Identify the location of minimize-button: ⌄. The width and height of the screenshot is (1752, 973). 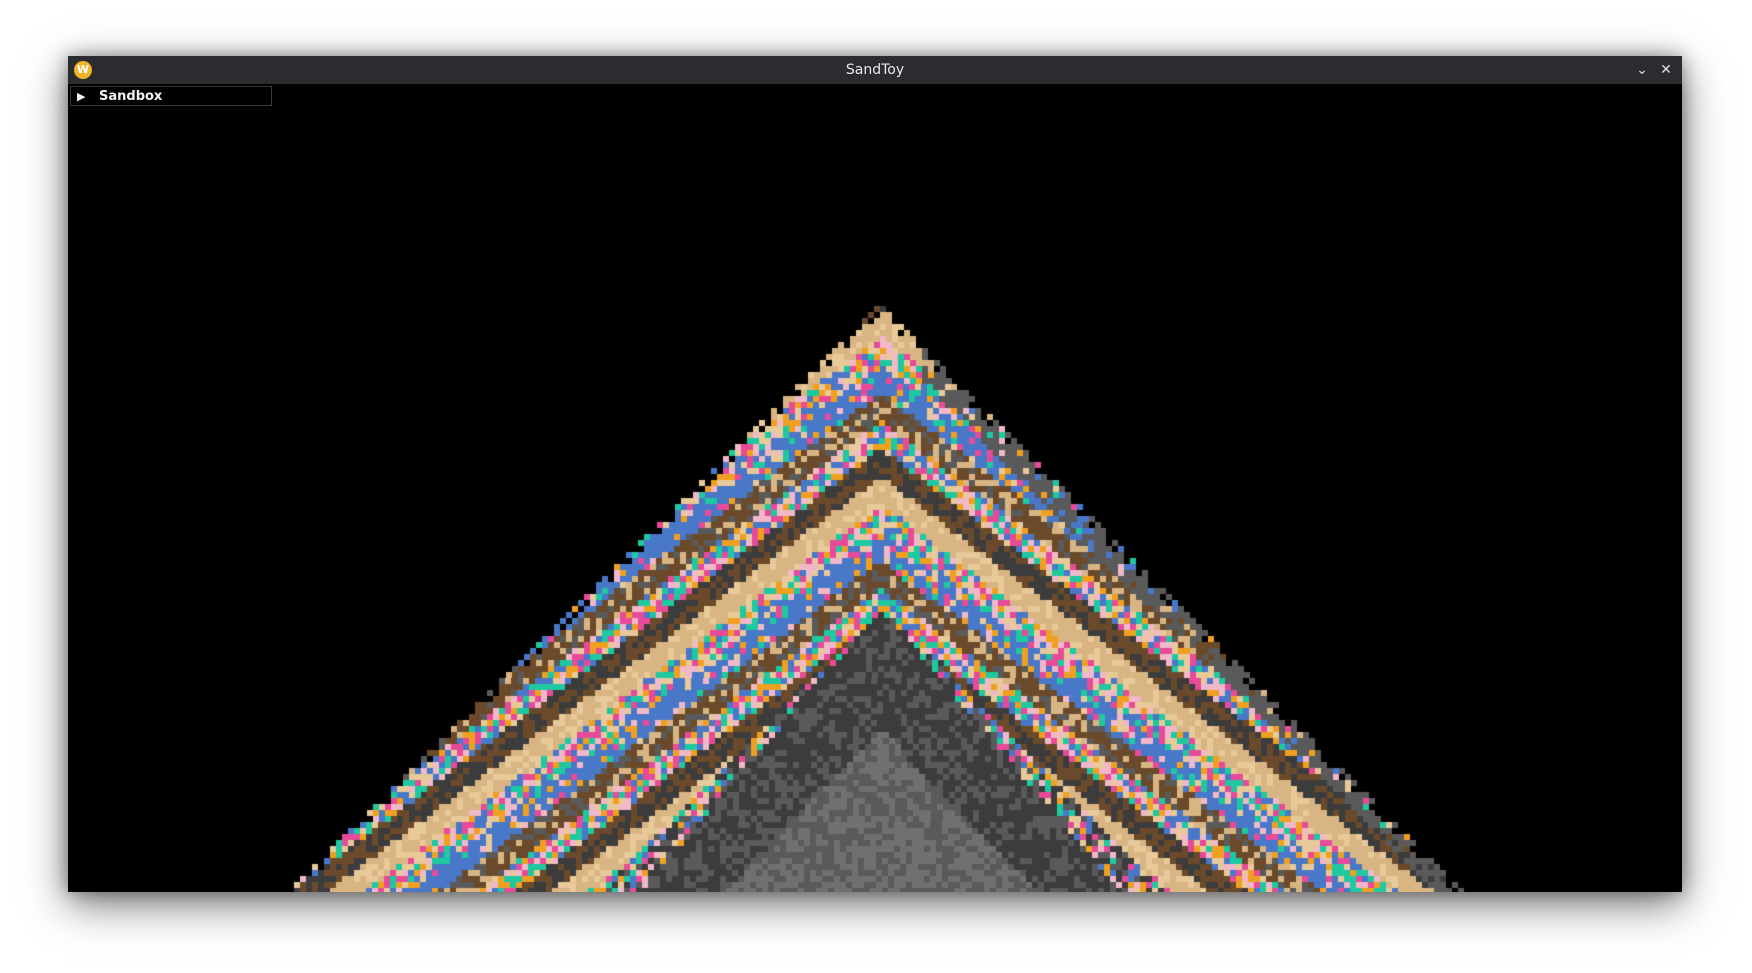
(1642, 70).